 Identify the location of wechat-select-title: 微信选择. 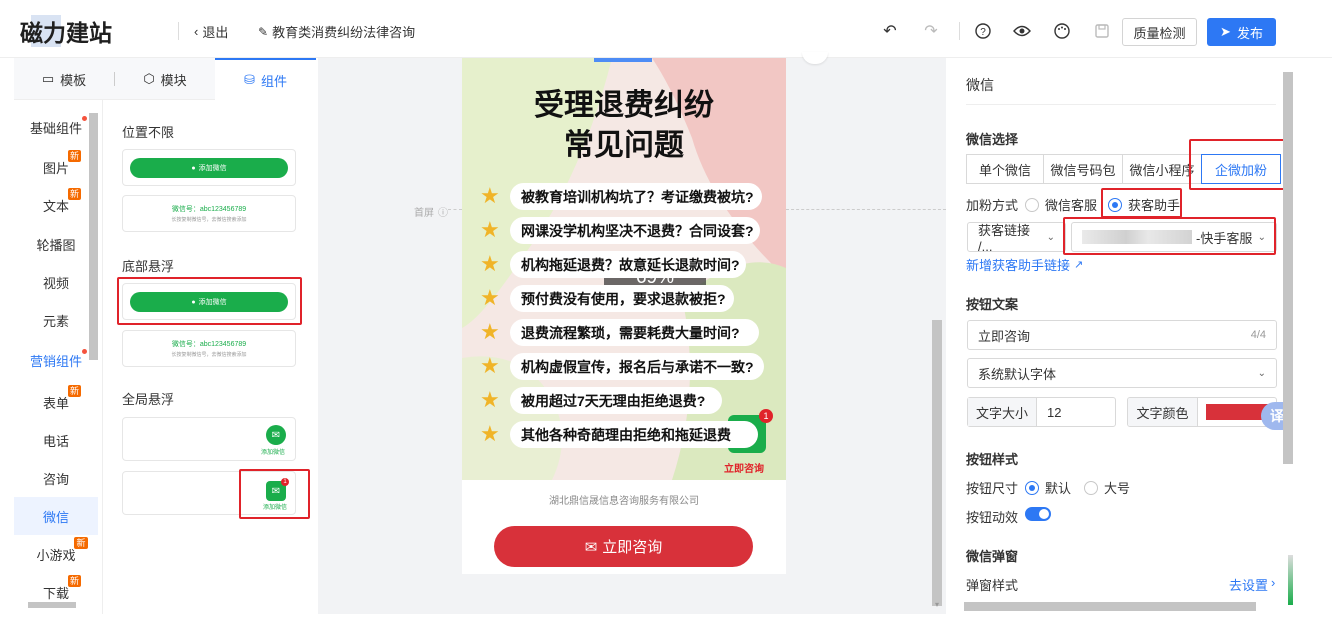
(992, 139).